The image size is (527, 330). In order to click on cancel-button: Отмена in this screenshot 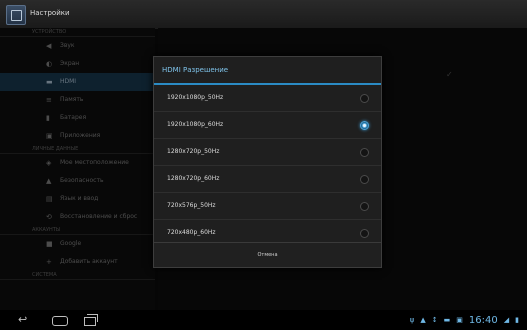, I will do `click(267, 254)`.